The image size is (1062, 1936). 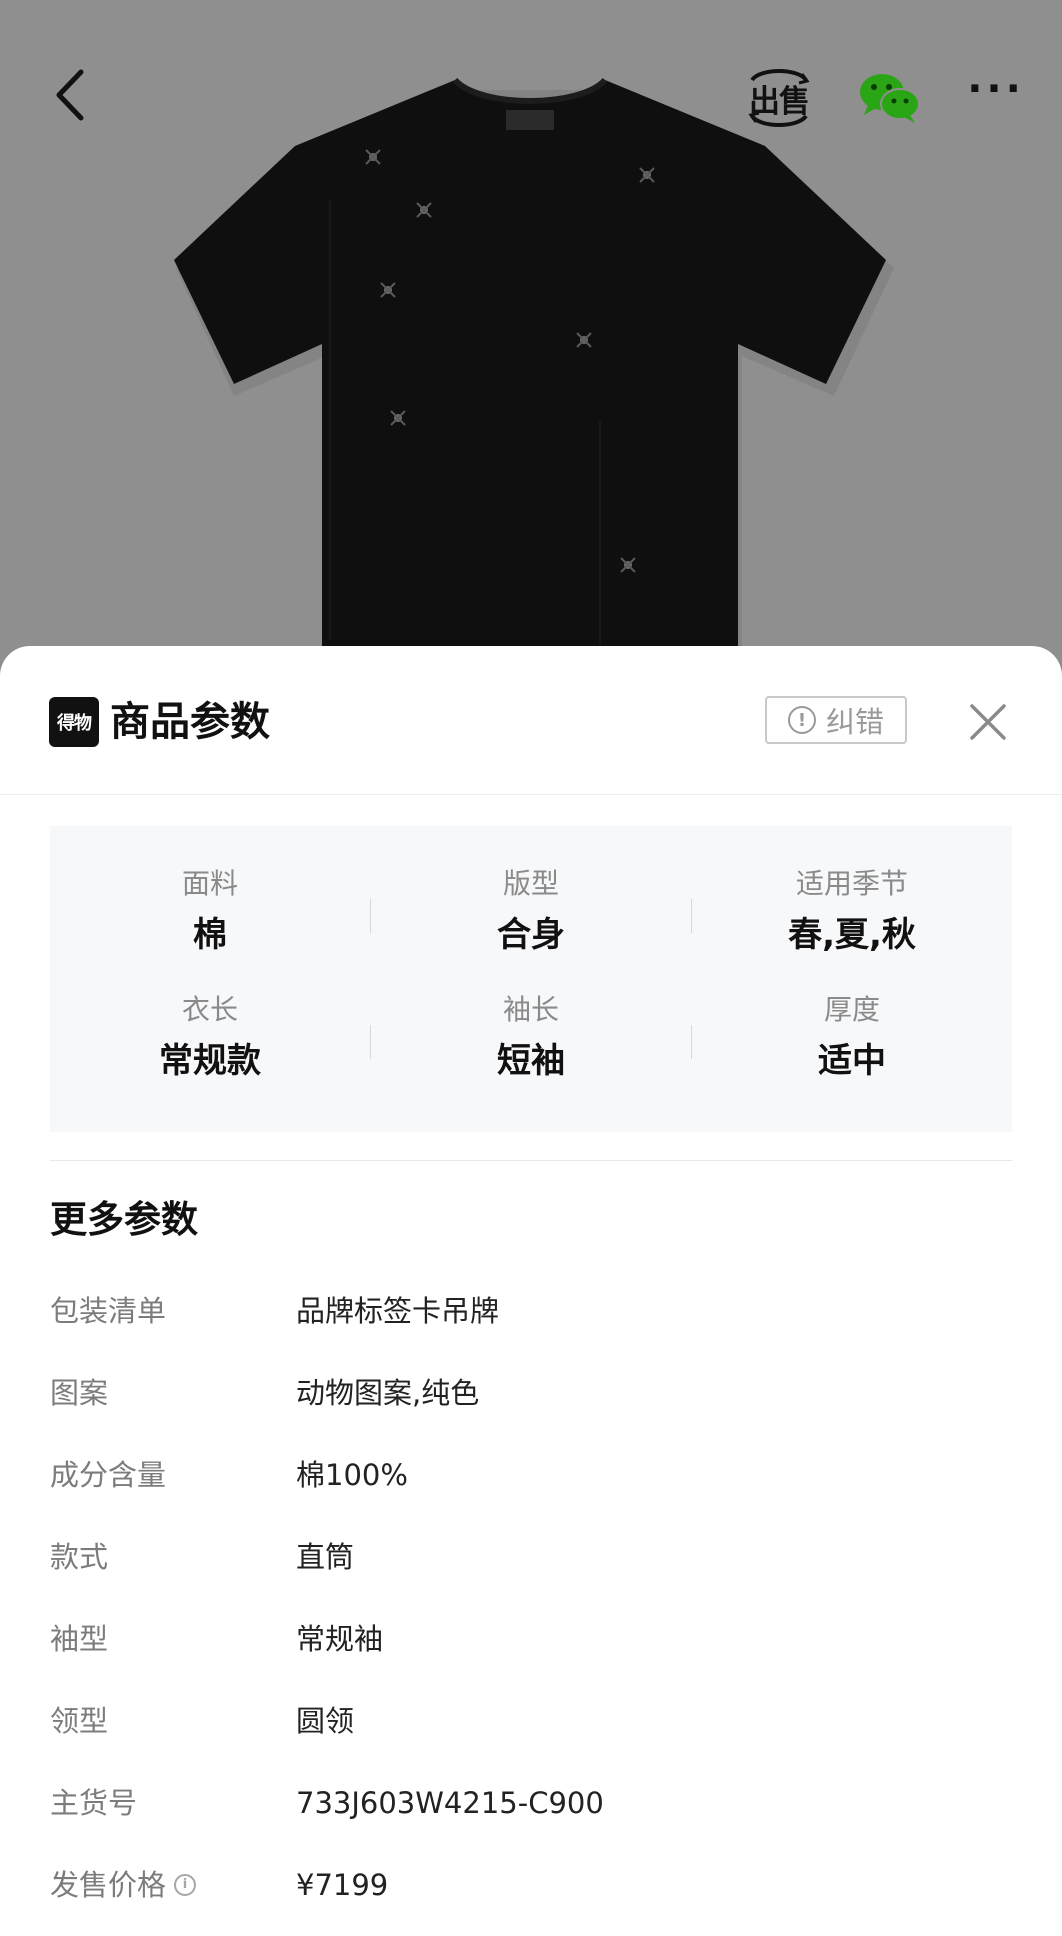 What do you see at coordinates (531, 1160) in the screenshot?
I see `section-divider` at bounding box center [531, 1160].